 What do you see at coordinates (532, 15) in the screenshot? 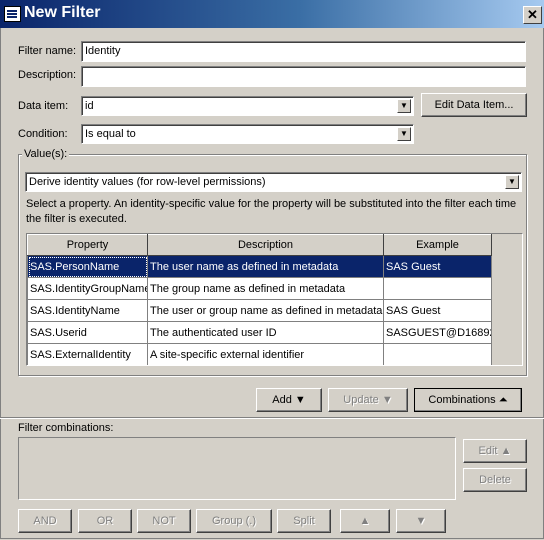
I see `close-button: ✕` at bounding box center [532, 15].